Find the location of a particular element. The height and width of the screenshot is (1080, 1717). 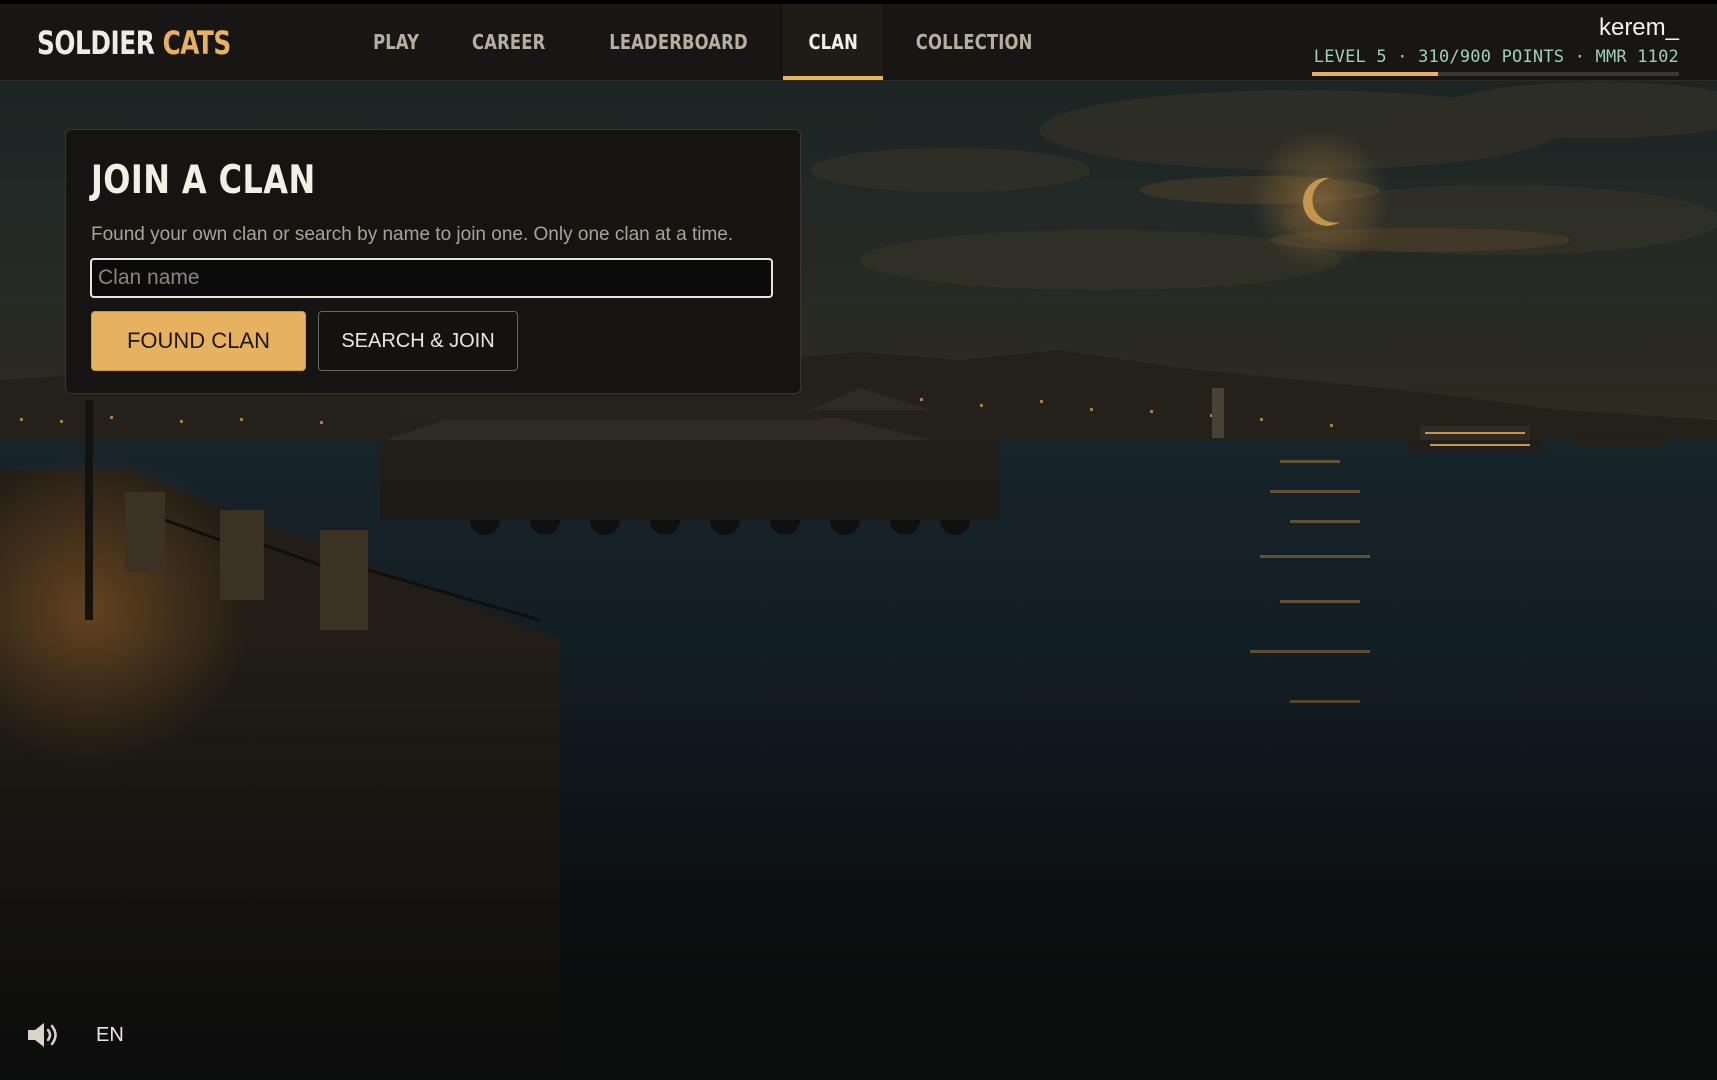

nav-tab-leaderboard-label: LEADERBOARD is located at coordinates (678, 42).